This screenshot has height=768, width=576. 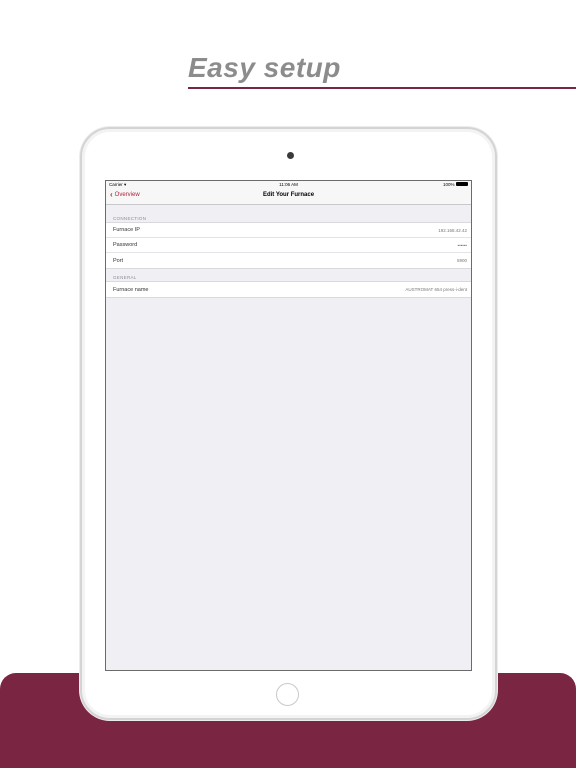 I want to click on password-value: ••••••, so click(x=462, y=245).